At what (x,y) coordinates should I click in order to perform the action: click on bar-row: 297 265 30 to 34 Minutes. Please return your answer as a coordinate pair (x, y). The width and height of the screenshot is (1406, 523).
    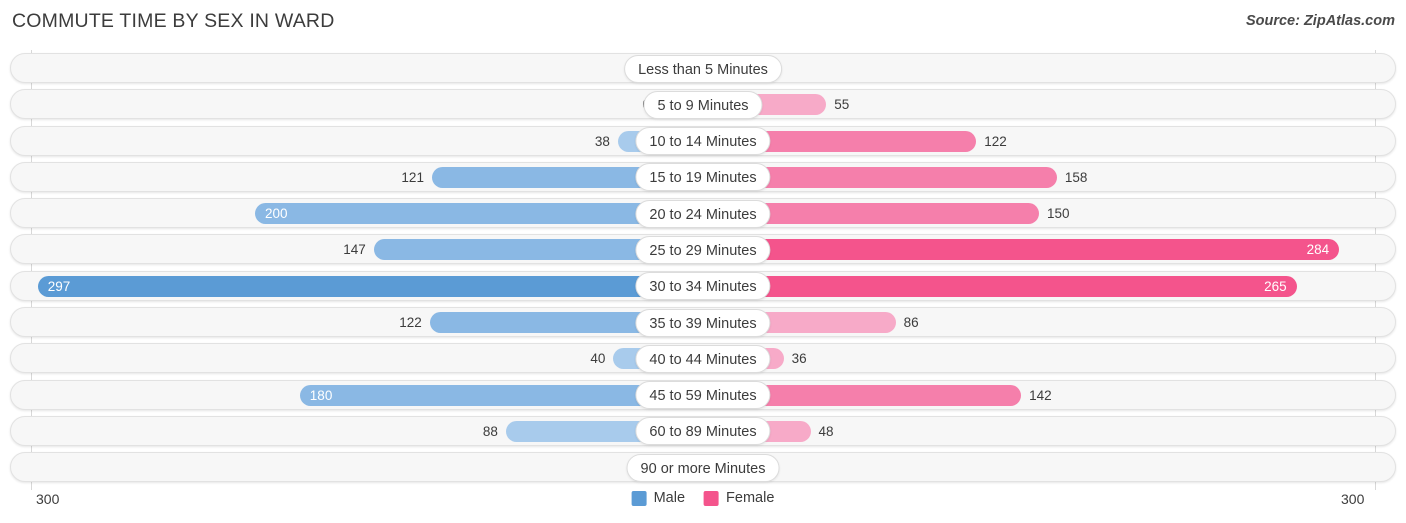
    Looking at the image, I should click on (703, 286).